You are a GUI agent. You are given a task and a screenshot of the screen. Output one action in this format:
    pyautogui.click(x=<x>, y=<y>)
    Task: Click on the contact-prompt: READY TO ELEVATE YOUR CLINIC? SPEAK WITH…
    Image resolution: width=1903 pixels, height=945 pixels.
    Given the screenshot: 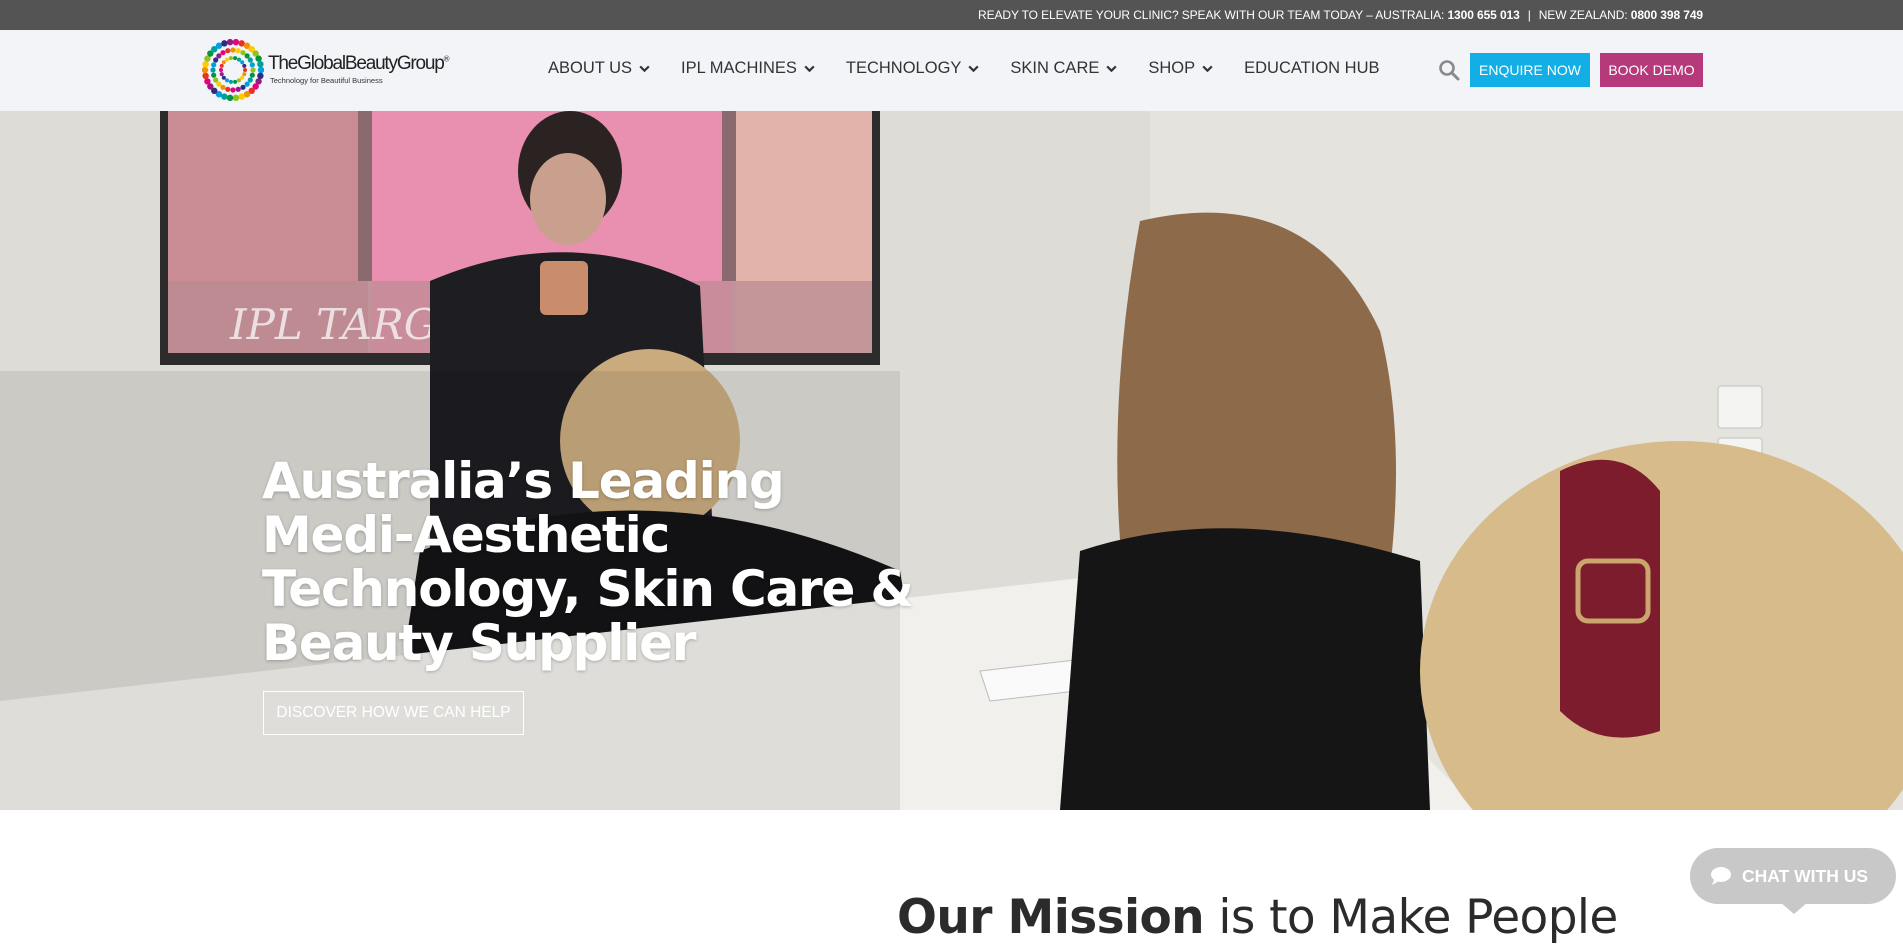 What is the action you would take?
    pyautogui.click(x=1213, y=15)
    